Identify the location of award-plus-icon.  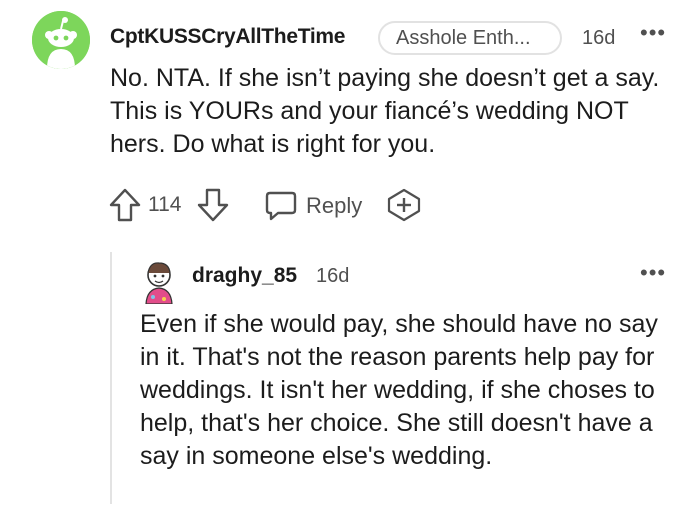
(404, 205).